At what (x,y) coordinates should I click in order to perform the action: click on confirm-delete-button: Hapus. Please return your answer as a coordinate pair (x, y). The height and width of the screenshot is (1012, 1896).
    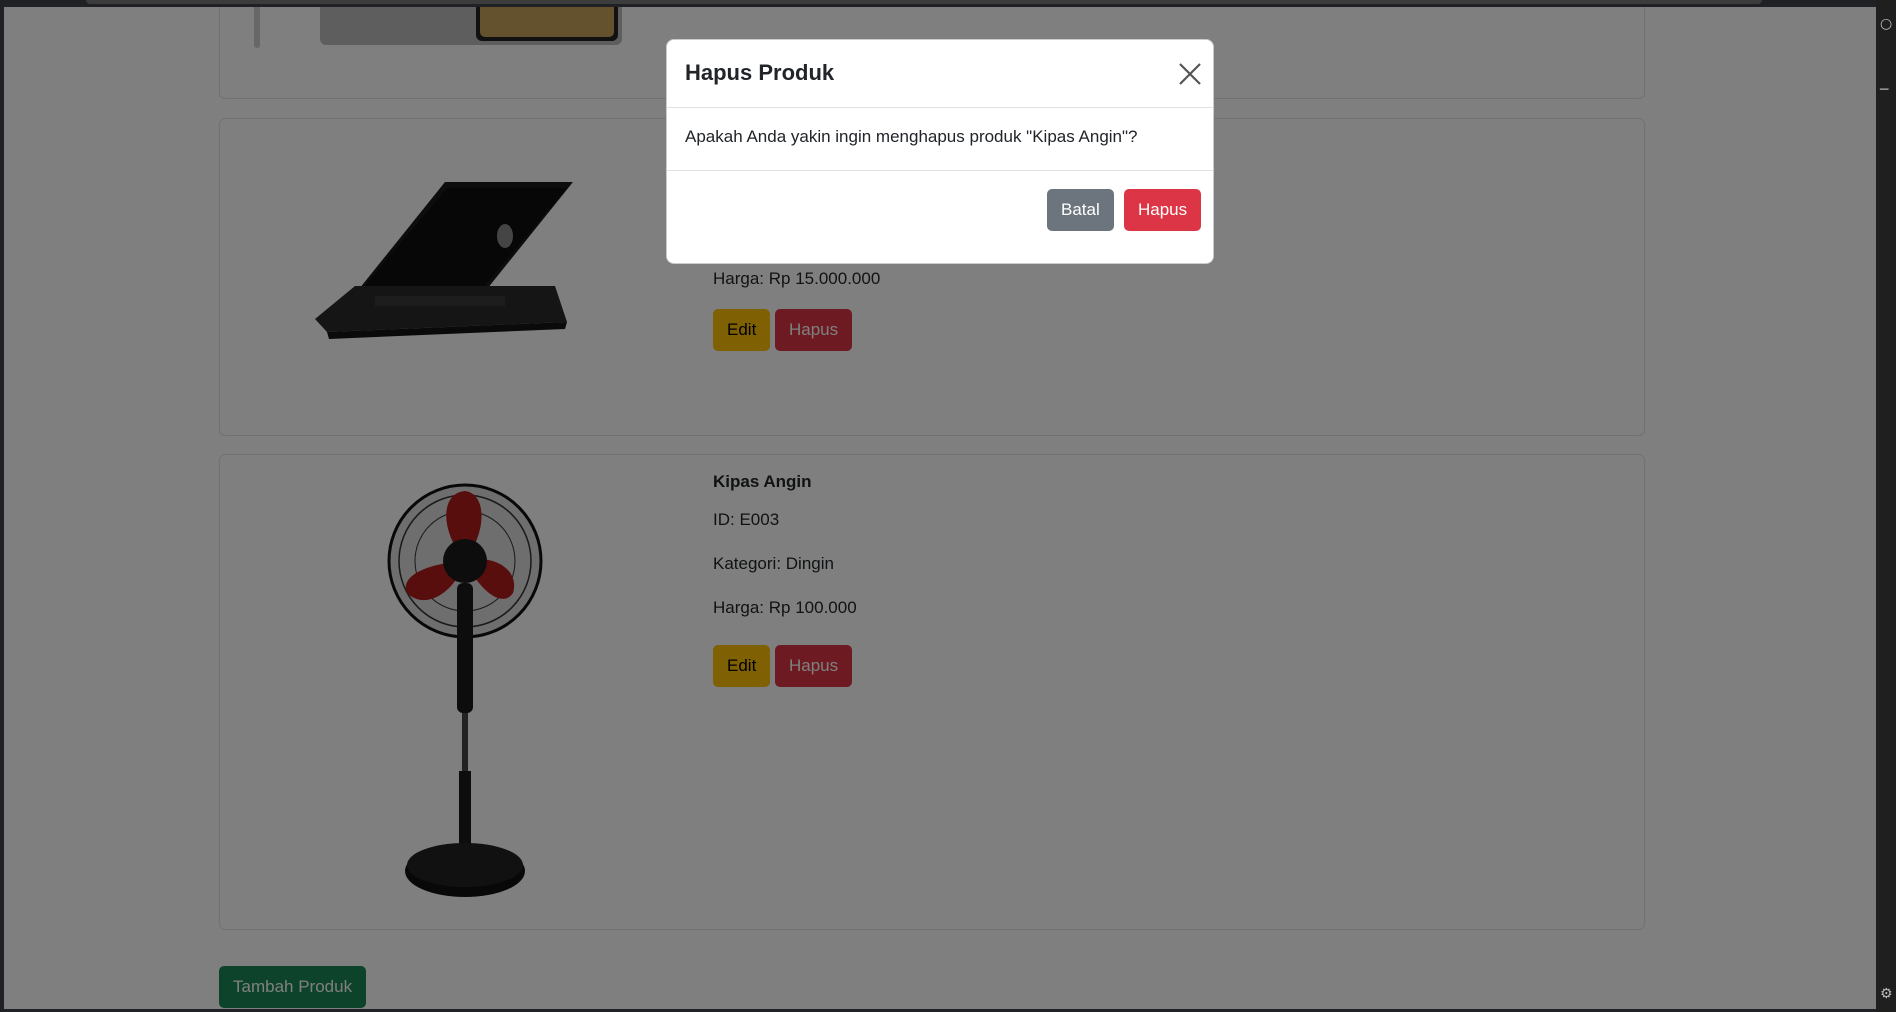
    Looking at the image, I should click on (1163, 210).